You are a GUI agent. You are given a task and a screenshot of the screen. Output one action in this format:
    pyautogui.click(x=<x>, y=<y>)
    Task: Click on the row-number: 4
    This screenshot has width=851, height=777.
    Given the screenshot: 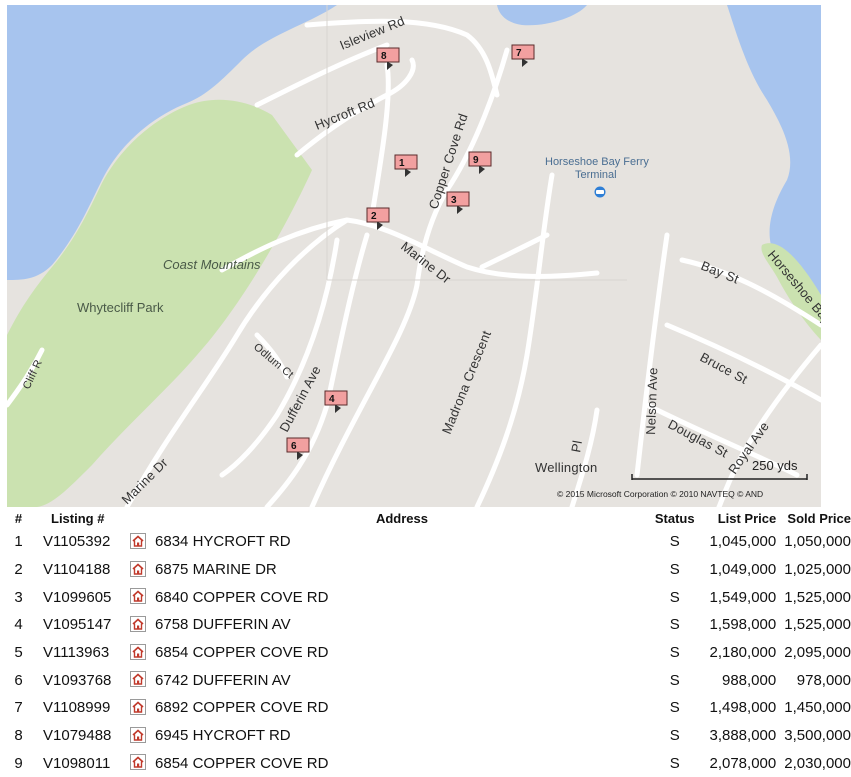 What is the action you would take?
    pyautogui.click(x=18, y=625)
    